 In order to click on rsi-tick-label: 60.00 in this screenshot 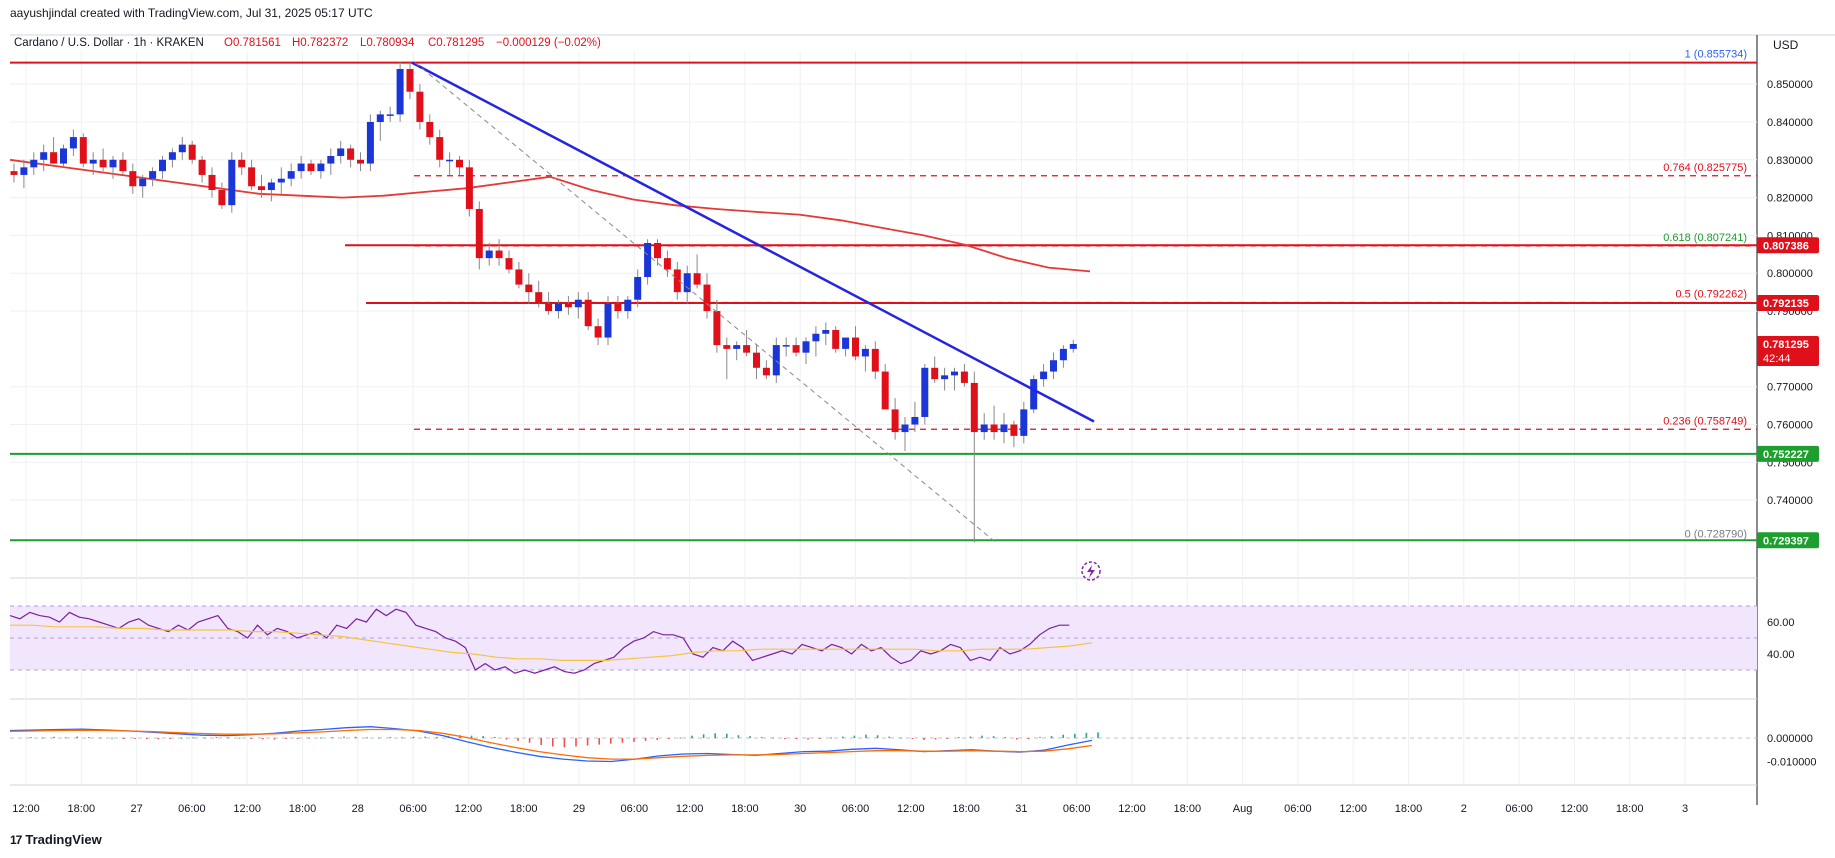, I will do `click(1781, 623)`.